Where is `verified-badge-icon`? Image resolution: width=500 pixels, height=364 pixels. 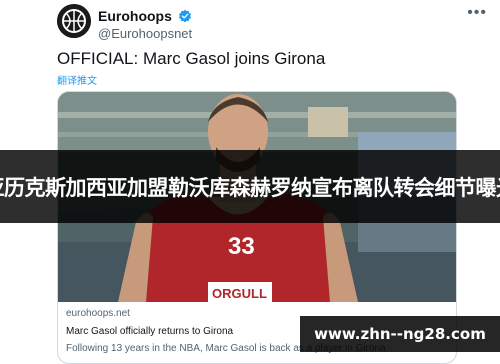 verified-badge-icon is located at coordinates (185, 16).